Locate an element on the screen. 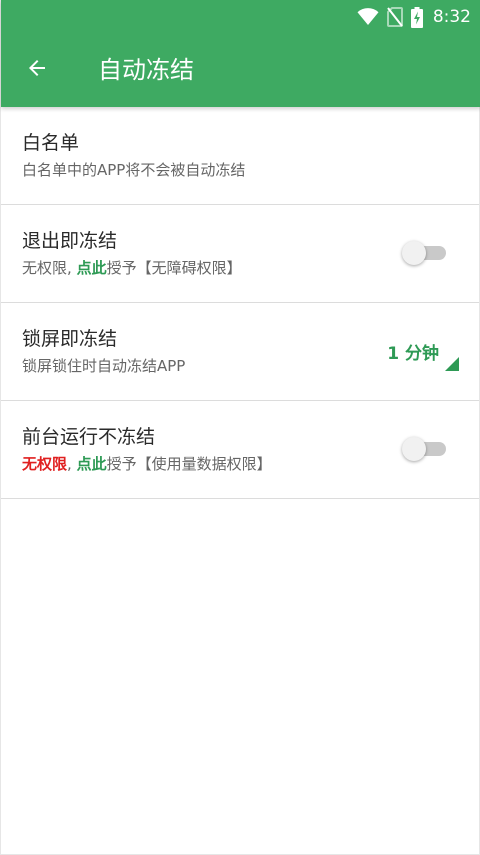  setting-subtitle: 无权限, 点此授予【使用量数据权限】 is located at coordinates (147, 464).